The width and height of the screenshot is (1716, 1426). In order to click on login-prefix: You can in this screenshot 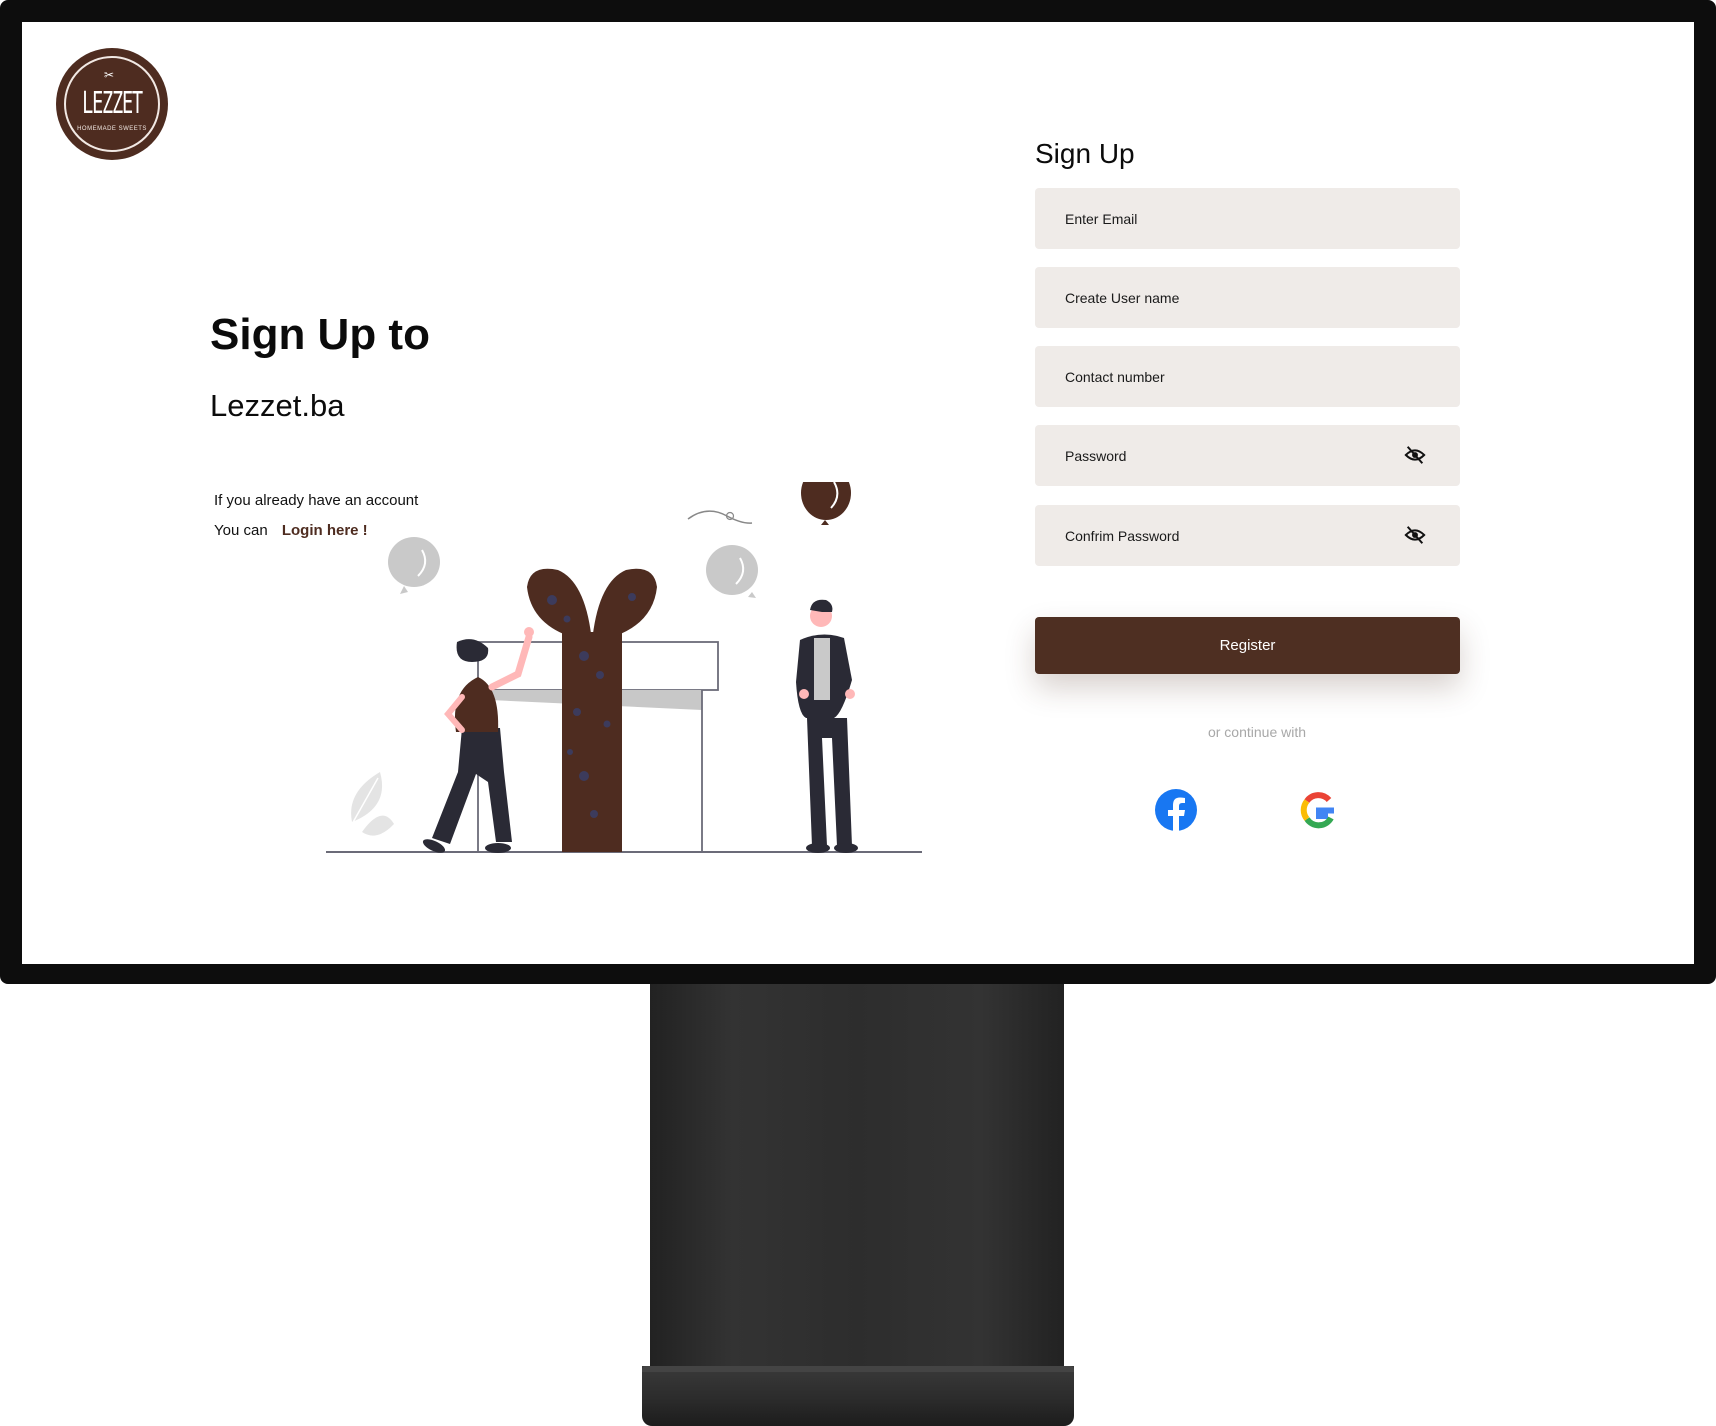, I will do `click(241, 530)`.